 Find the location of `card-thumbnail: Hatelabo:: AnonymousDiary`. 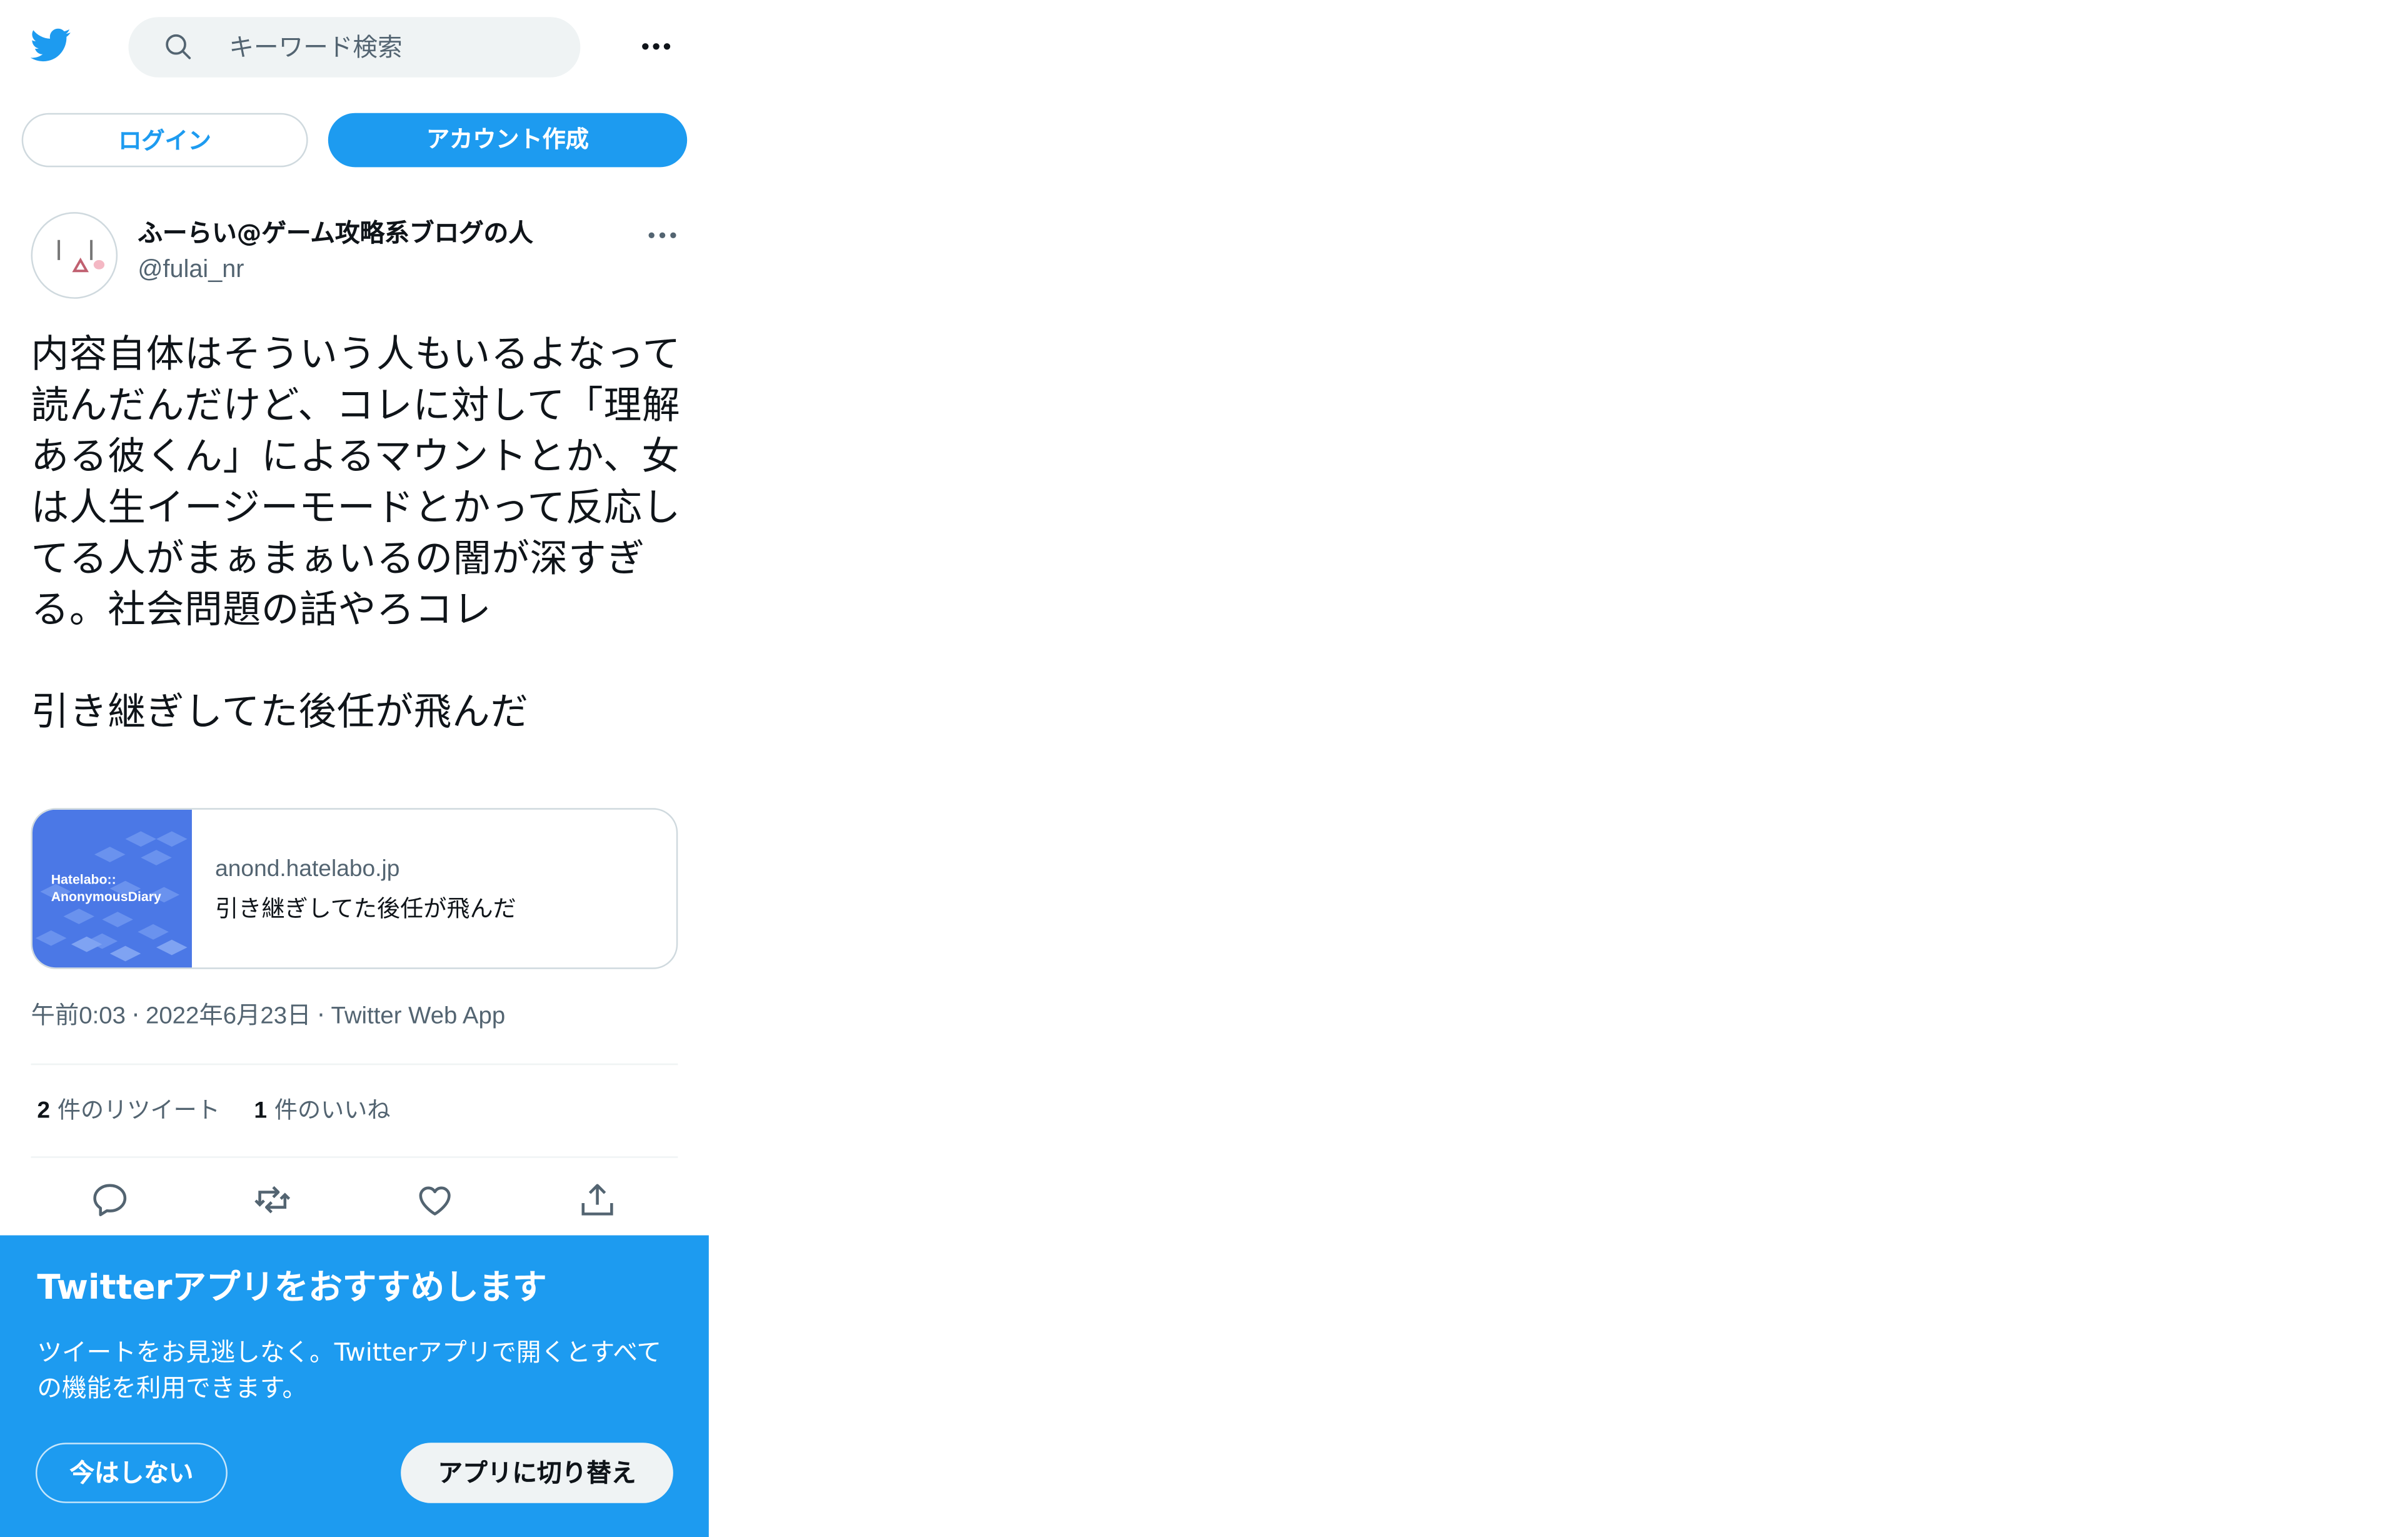

card-thumbnail: Hatelabo:: AnonymousDiary is located at coordinates (112, 888).